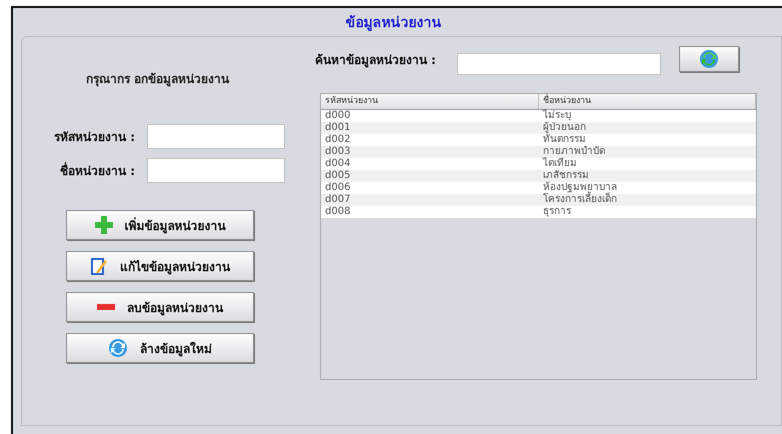  What do you see at coordinates (338, 200) in the screenshot?
I see `table-cell-text: d007` at bounding box center [338, 200].